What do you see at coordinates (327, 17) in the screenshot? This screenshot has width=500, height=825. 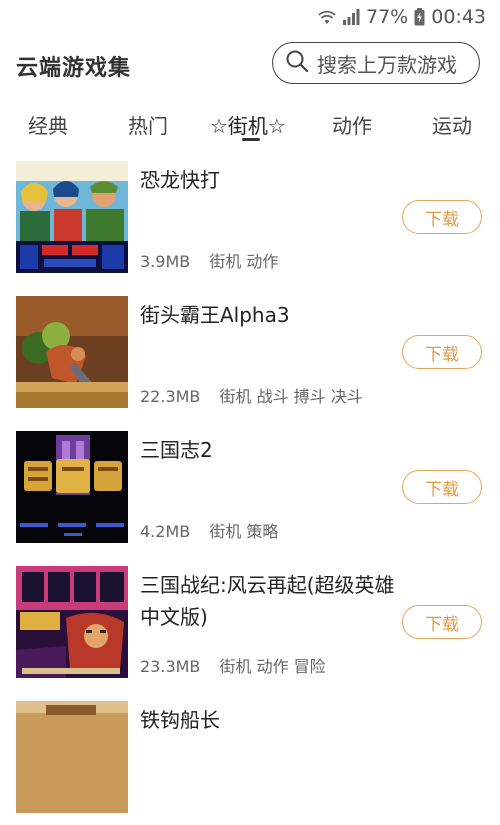 I see `wifi-icon` at bounding box center [327, 17].